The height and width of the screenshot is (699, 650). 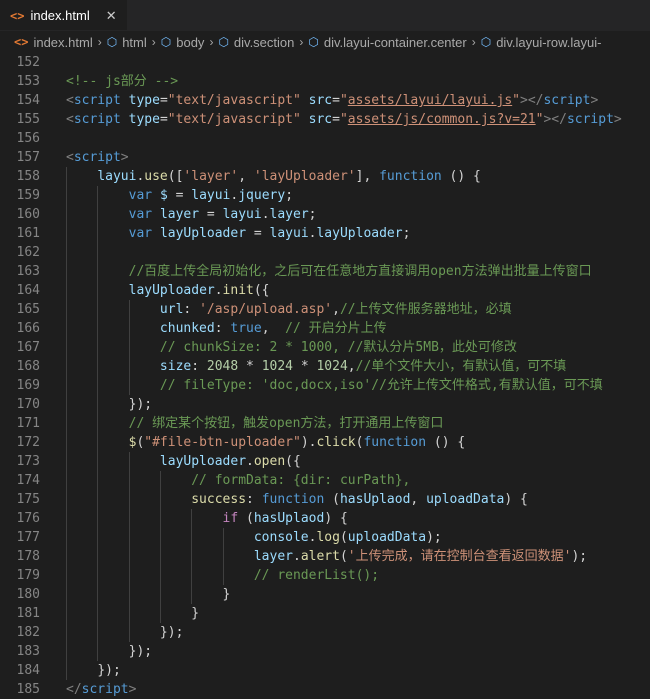 I want to click on line-number: 153, so click(x=28, y=81).